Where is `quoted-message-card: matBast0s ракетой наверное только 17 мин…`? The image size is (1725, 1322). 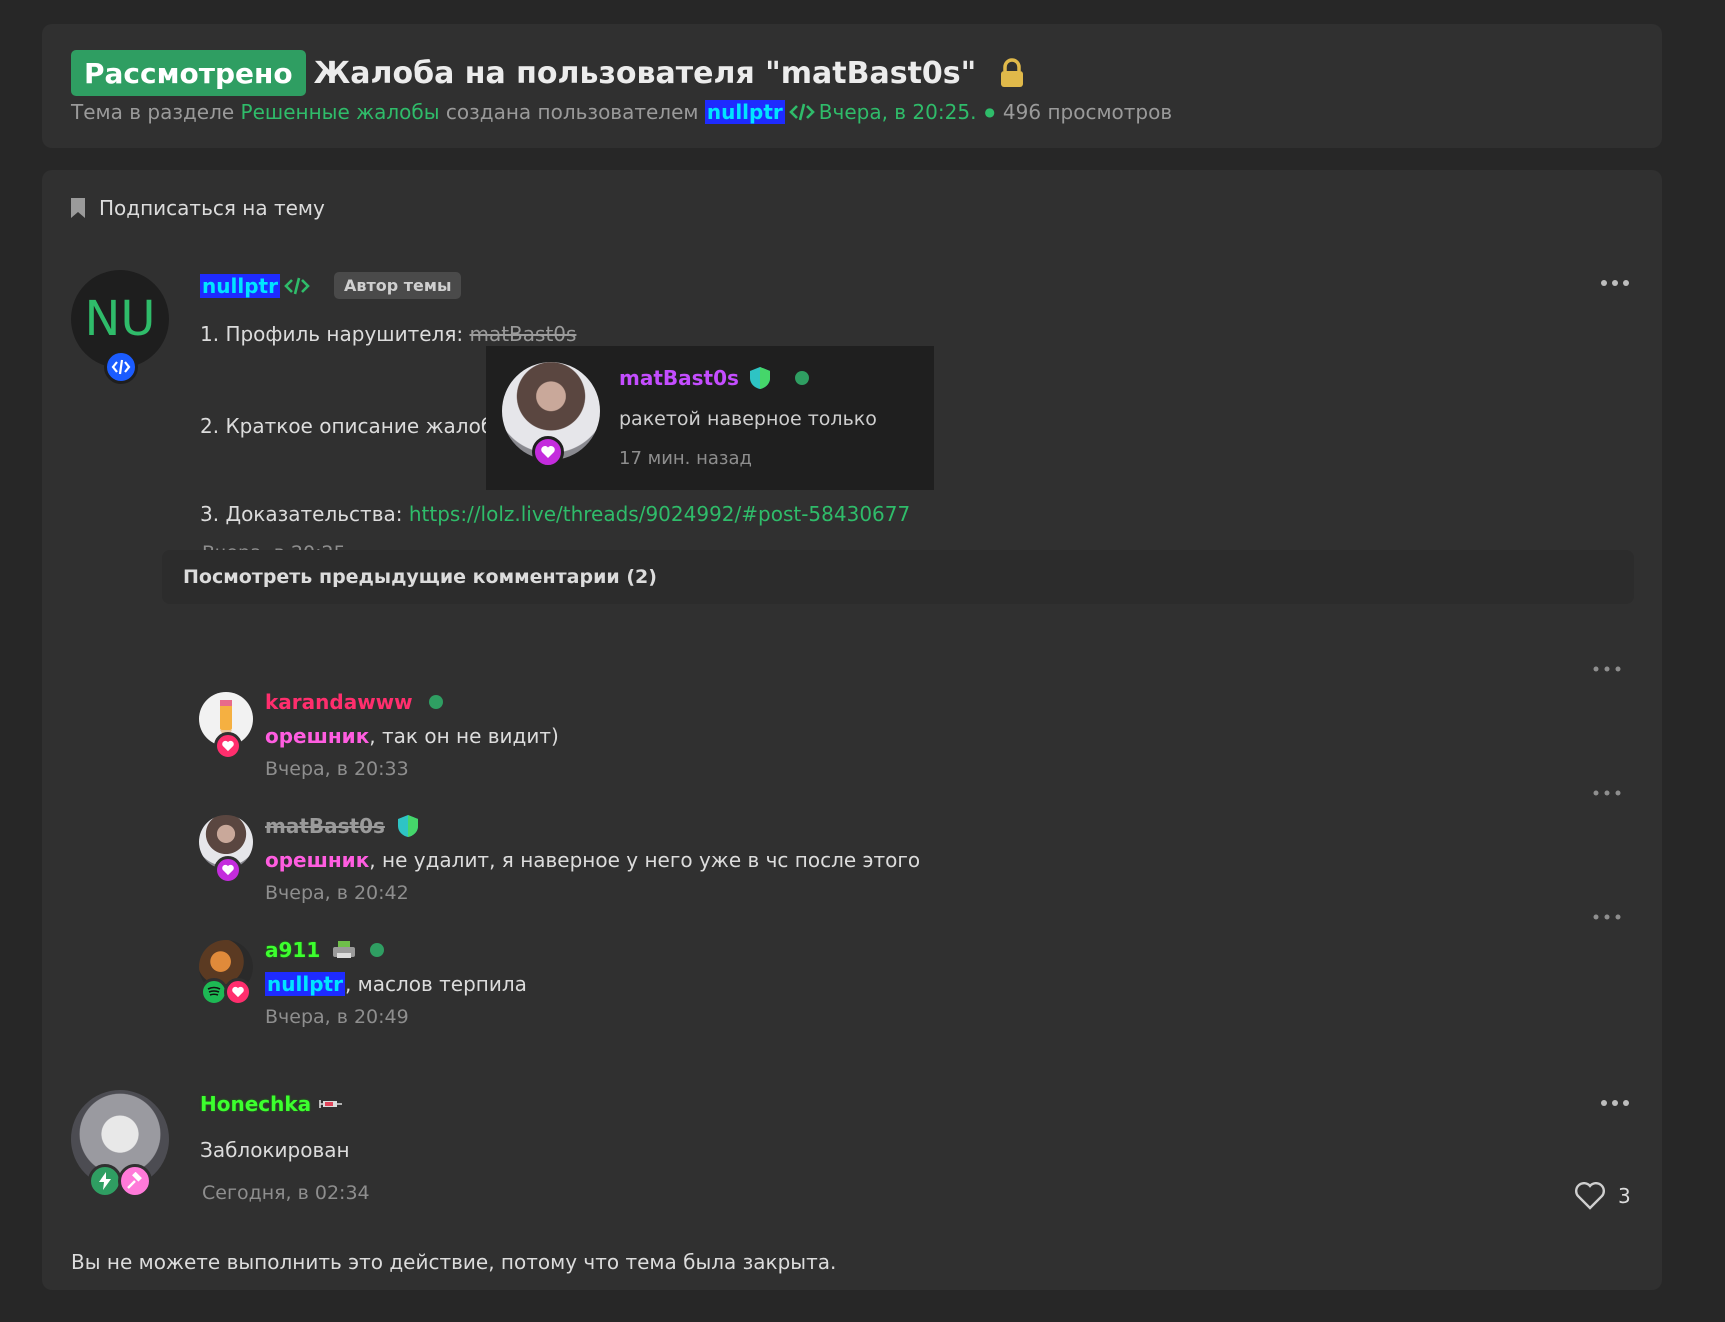
quoted-message-card: matBast0s ракетой наверное только 17 мин… is located at coordinates (710, 418).